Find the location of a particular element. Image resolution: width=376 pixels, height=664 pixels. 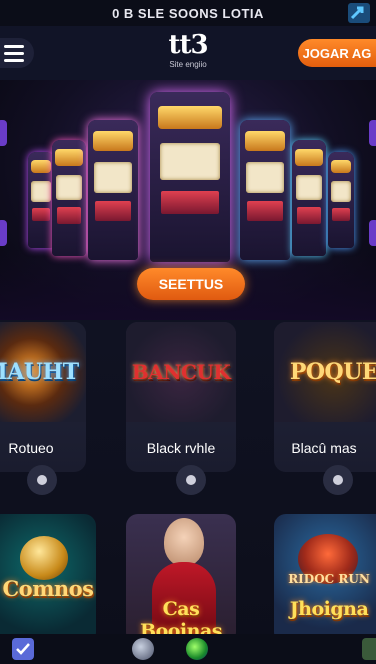

top-banner-text: 0 B SLE SOONS LOTIA is located at coordinates (188, 13).